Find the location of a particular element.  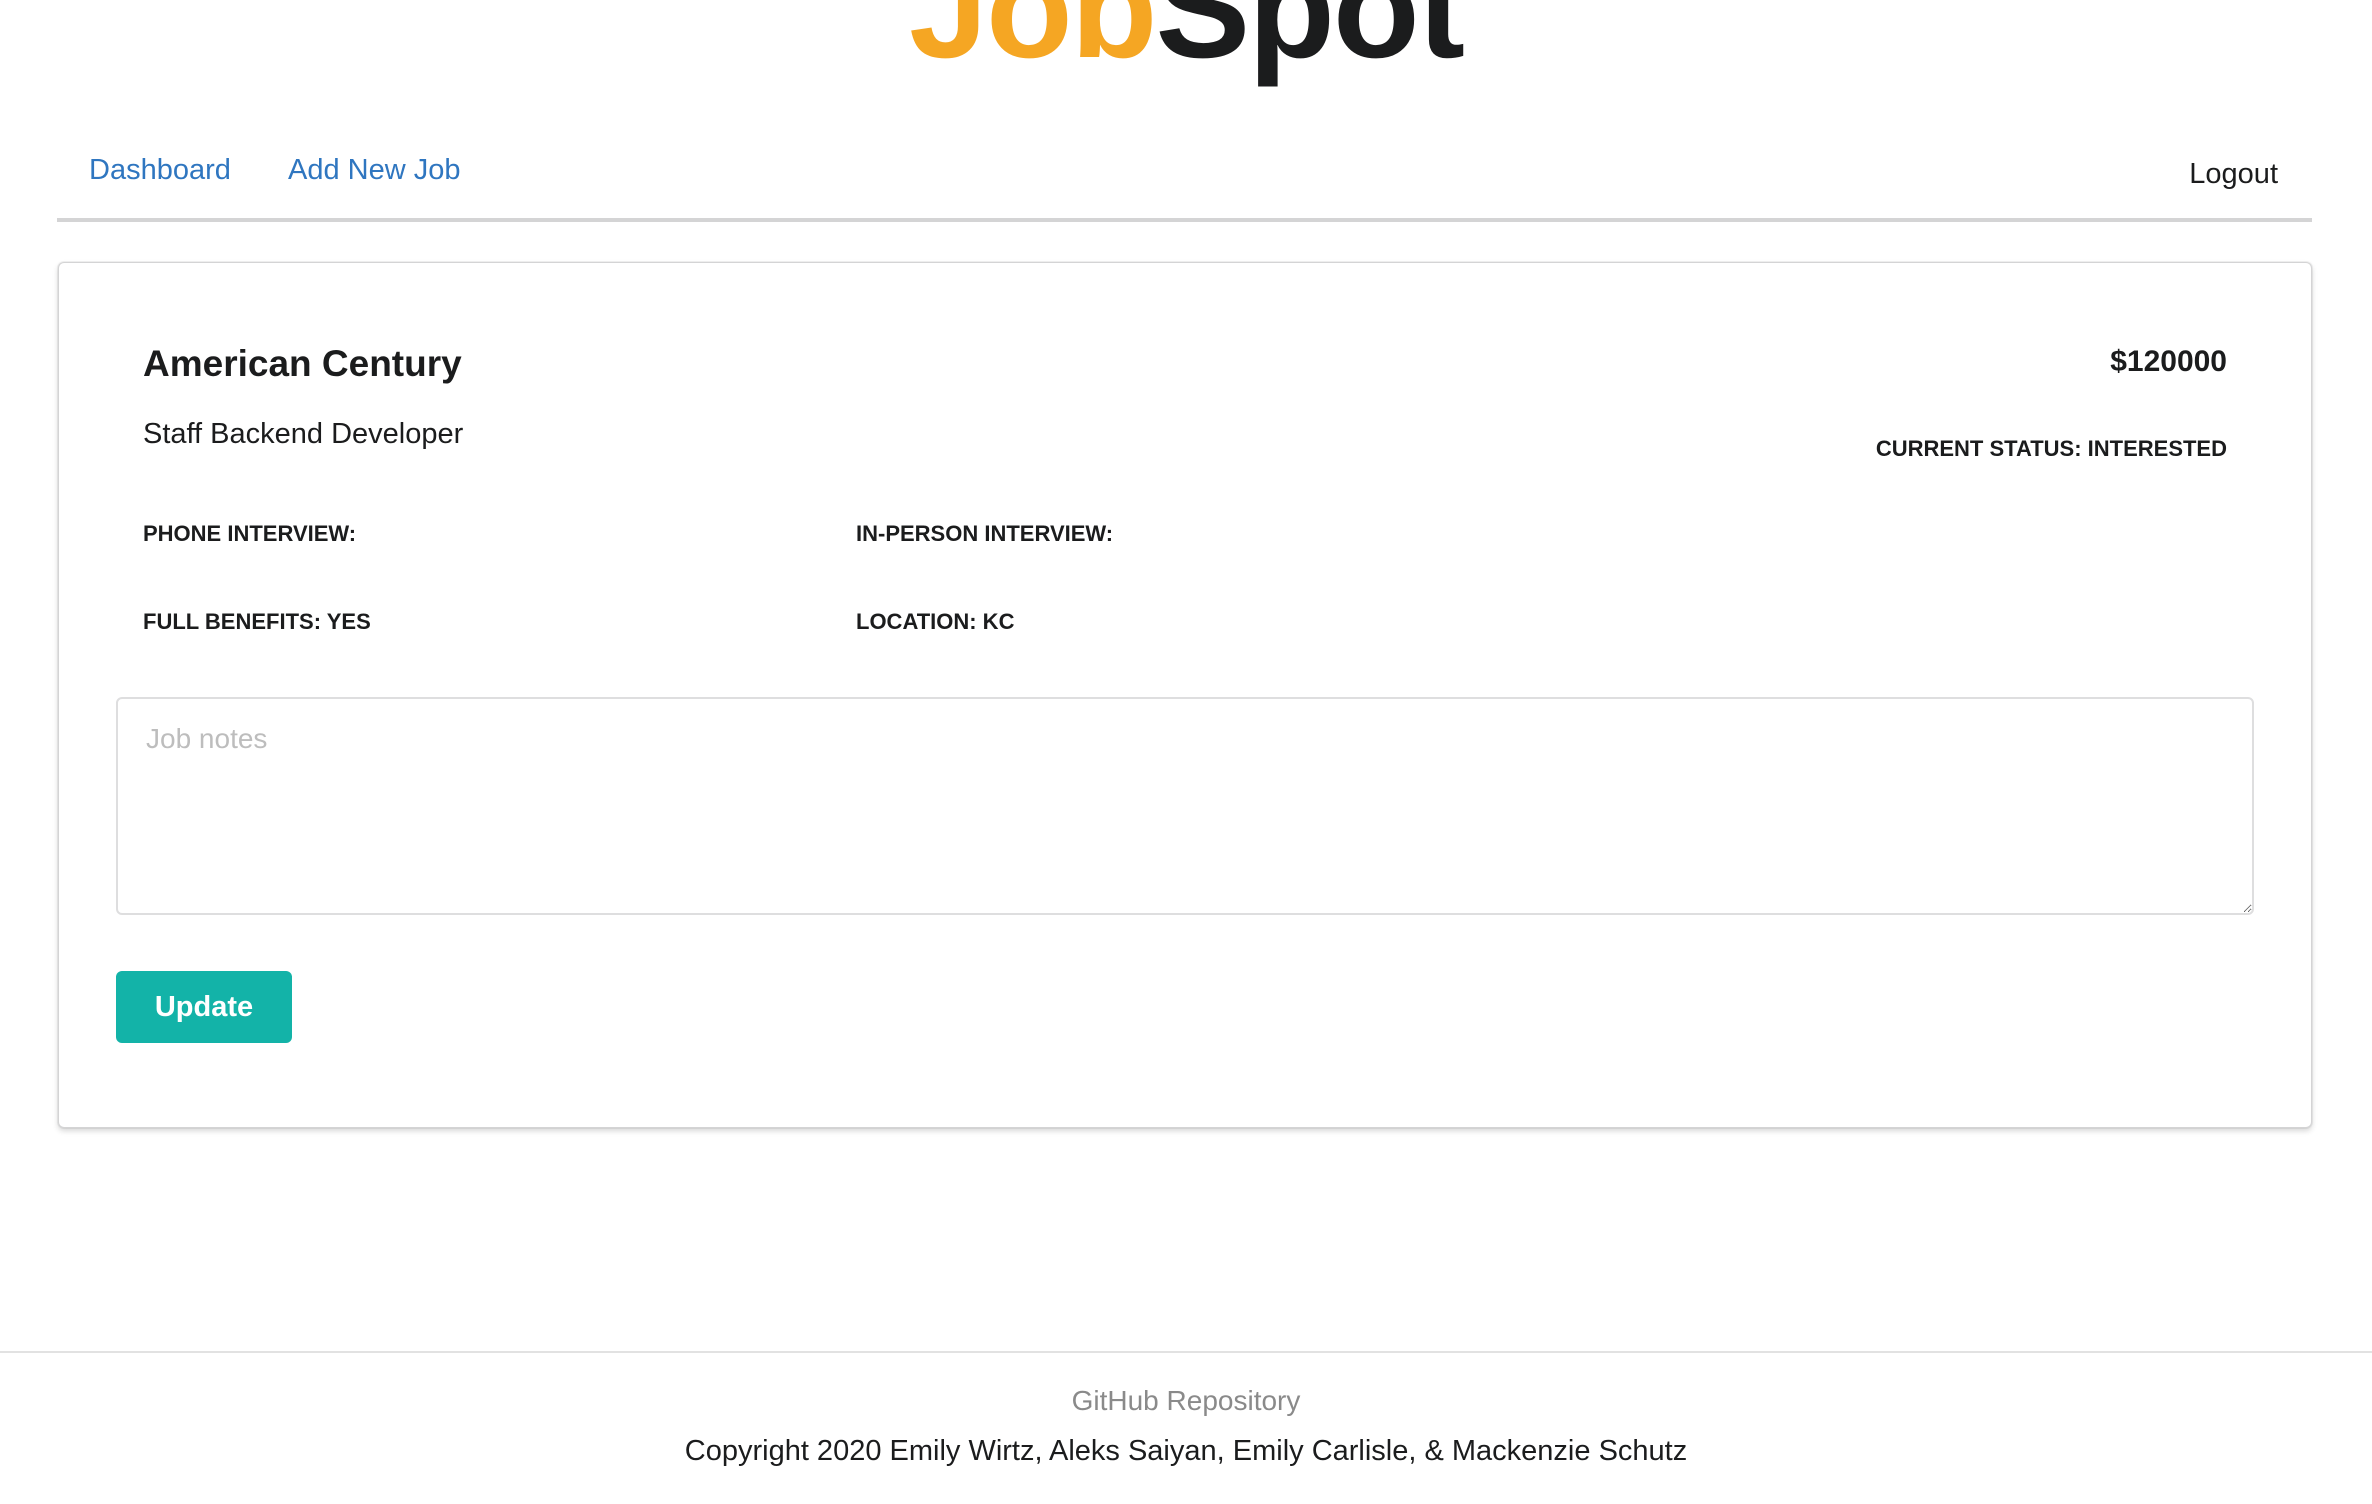

in-person-interview-field: IN-PERSON INTERVIEW: is located at coordinates (985, 533).